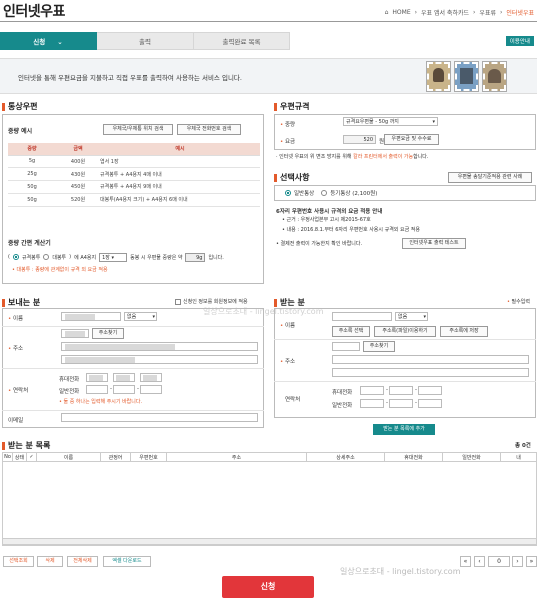 Image resolution: width=537 pixels, height=600 pixels. Describe the element at coordinates (269, 541) in the screenshot. I see `horizontal-scrollbar` at that location.